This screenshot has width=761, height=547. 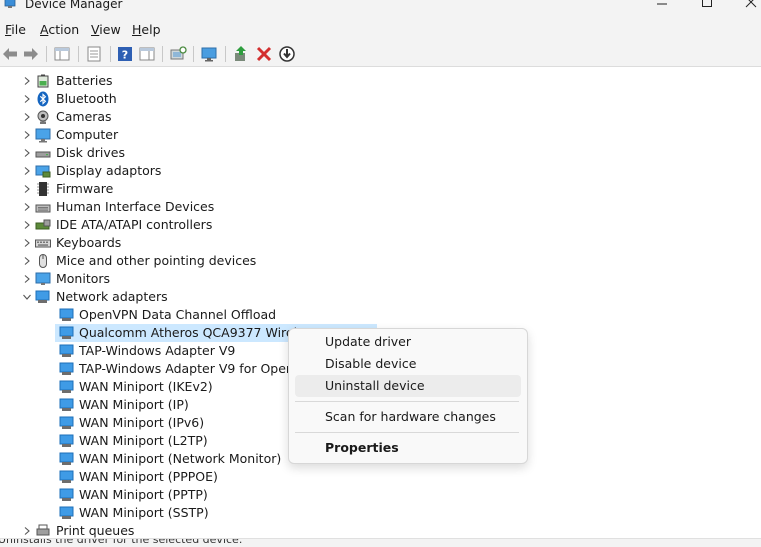 What do you see at coordinates (43, 189) in the screenshot?
I see `firmware-icon` at bounding box center [43, 189].